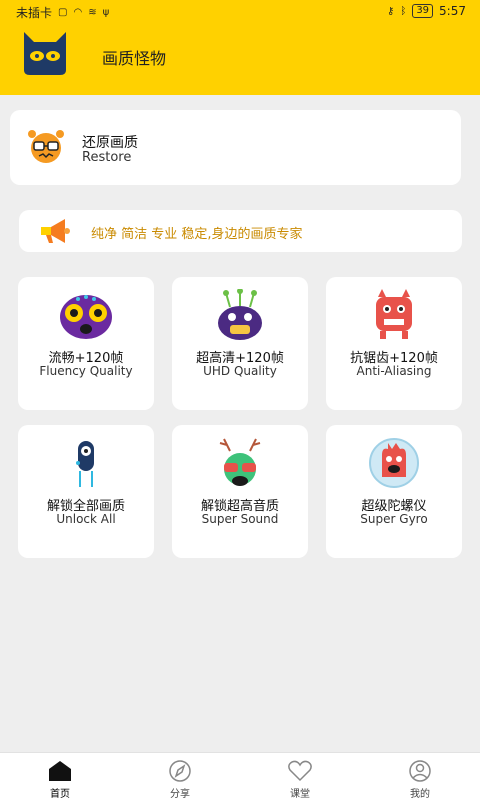 Image resolution: width=480 pixels, height=800 pixels. What do you see at coordinates (63, 12) in the screenshot?
I see `sim-icon: ▢` at bounding box center [63, 12].